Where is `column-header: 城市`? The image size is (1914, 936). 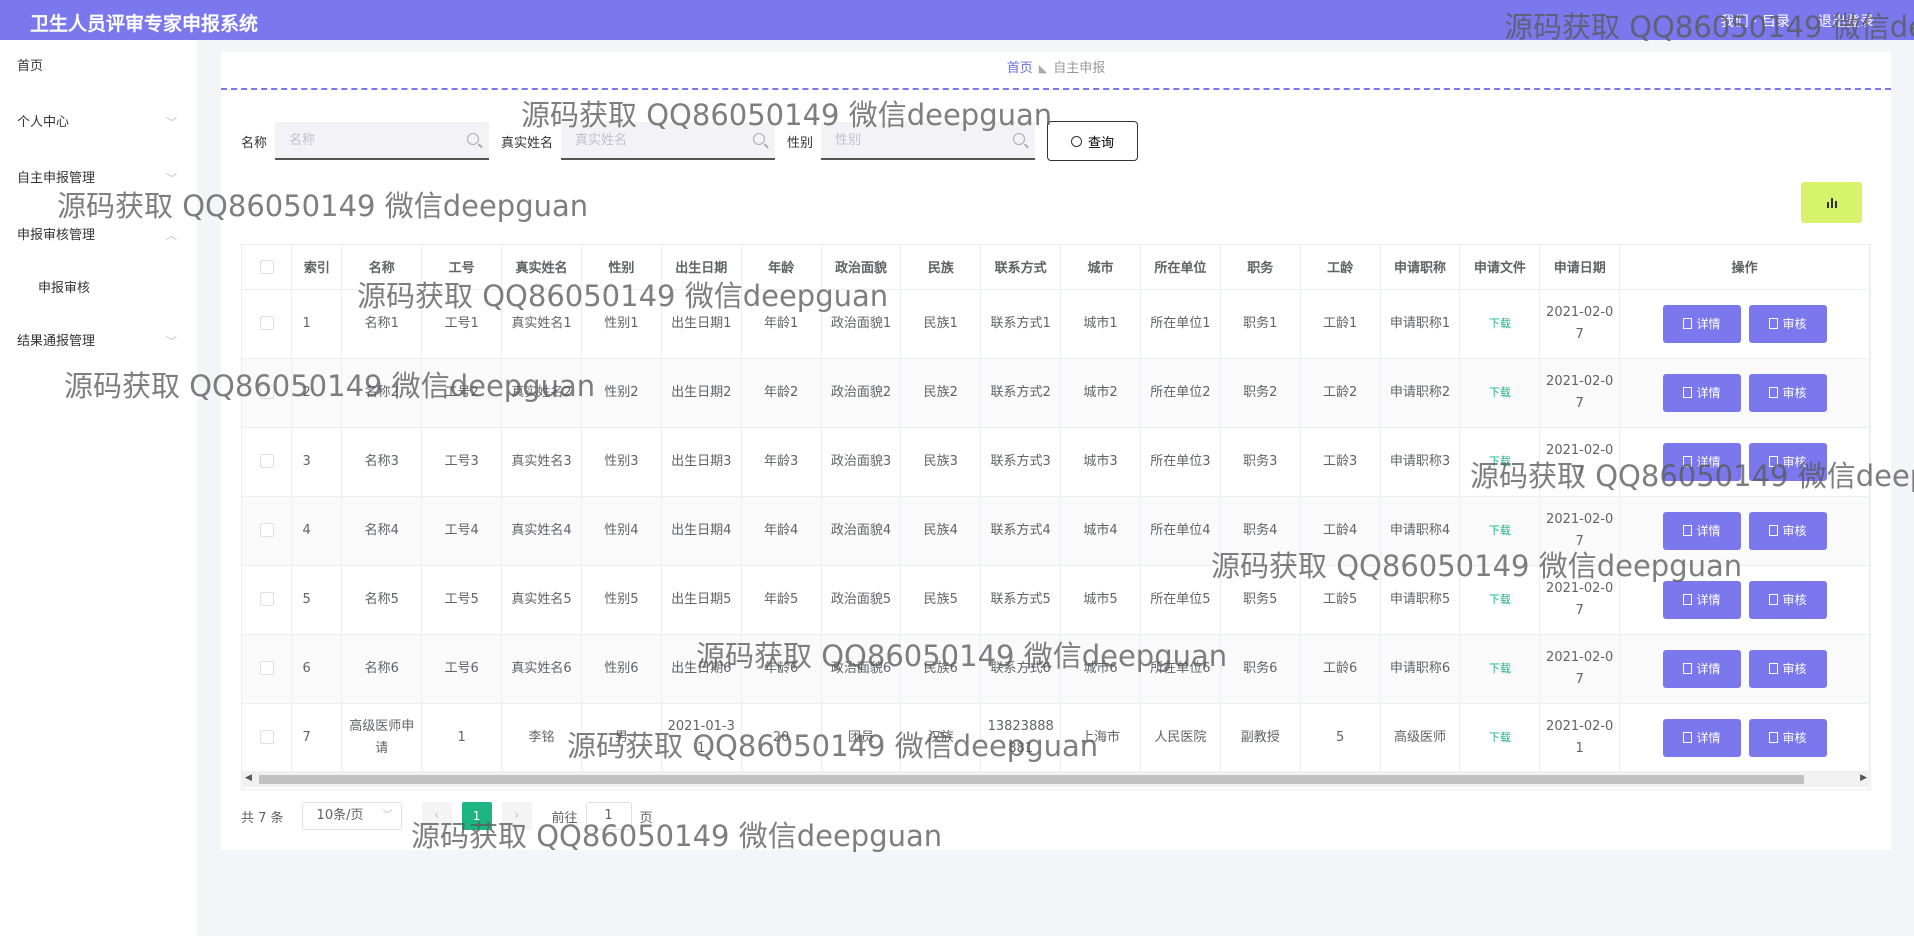
column-header: 城市 is located at coordinates (1100, 267).